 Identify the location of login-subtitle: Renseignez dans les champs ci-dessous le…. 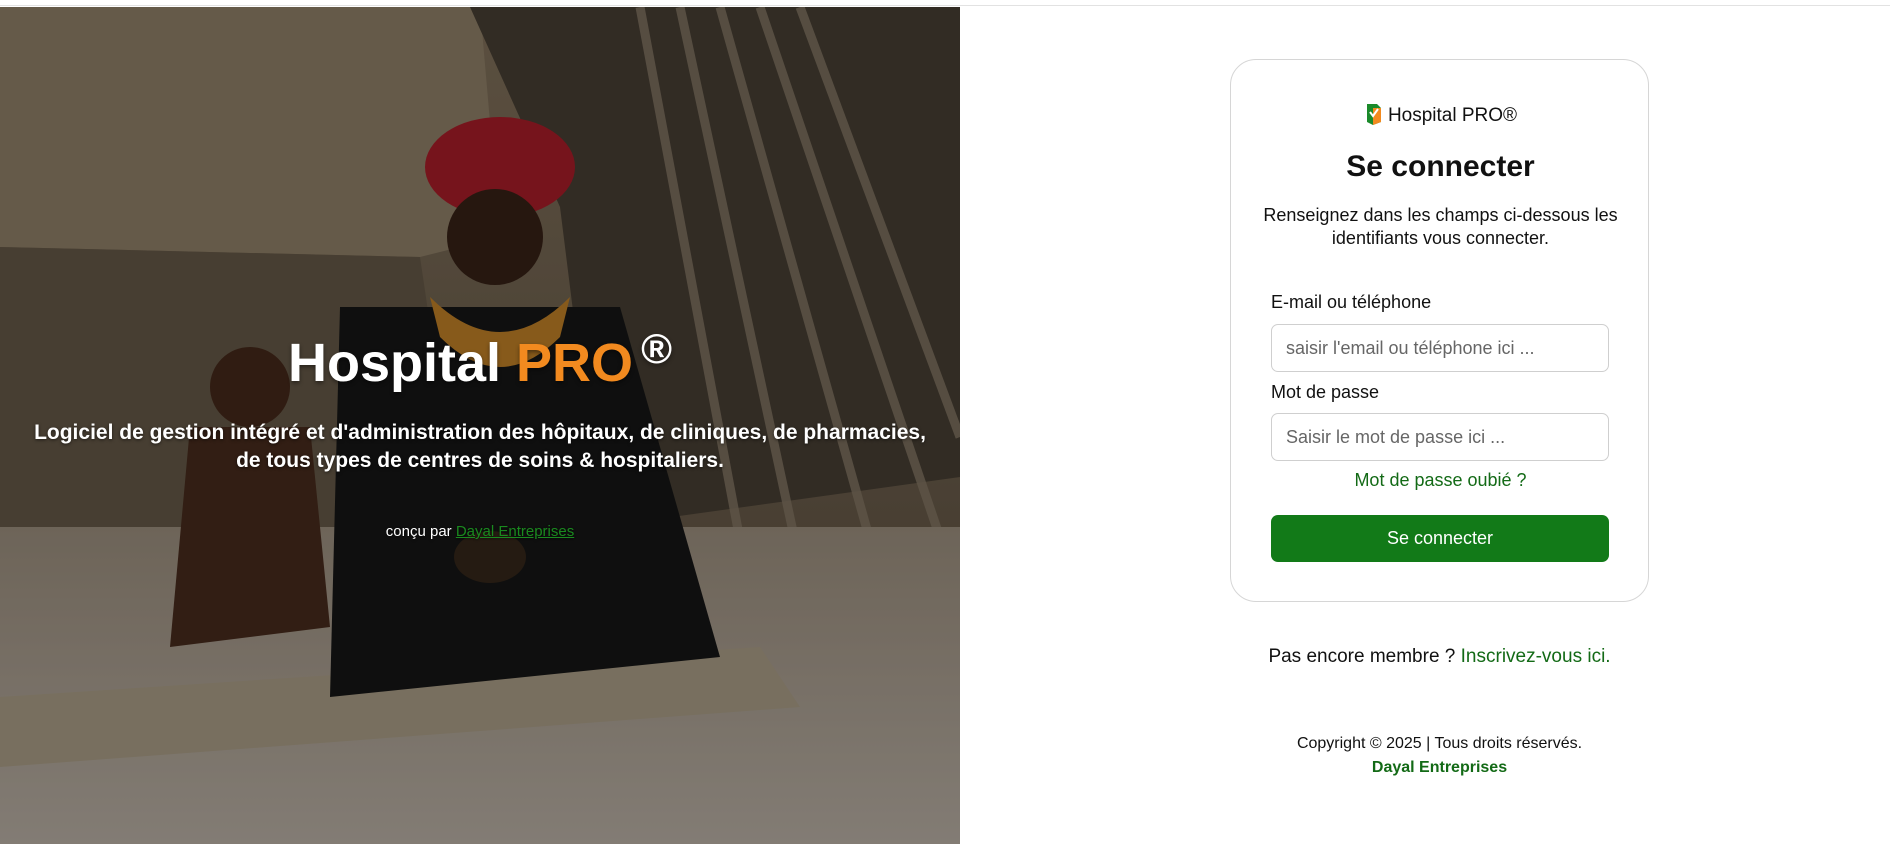
(1440, 226).